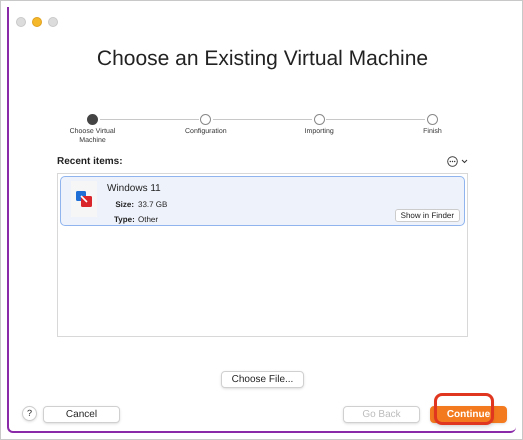 The width and height of the screenshot is (523, 440). Describe the element at coordinates (153, 205) in the screenshot. I see `field-value: 33.7 GB` at that location.